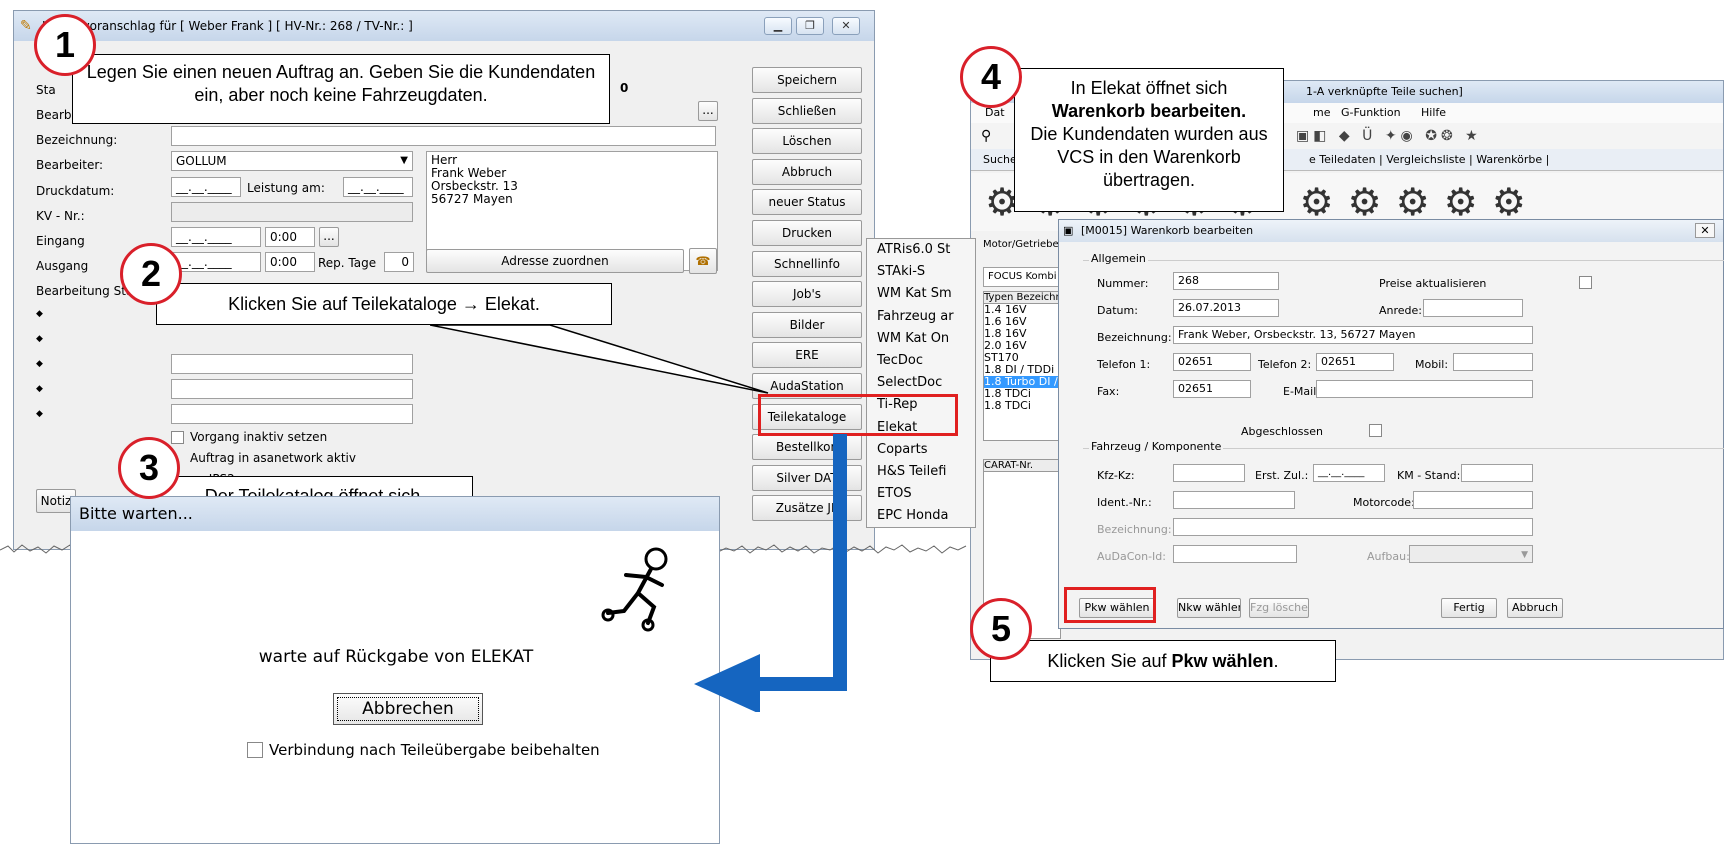  Describe the element at coordinates (290, 237) in the screenshot. I see `eingang-time: 0:00` at that location.